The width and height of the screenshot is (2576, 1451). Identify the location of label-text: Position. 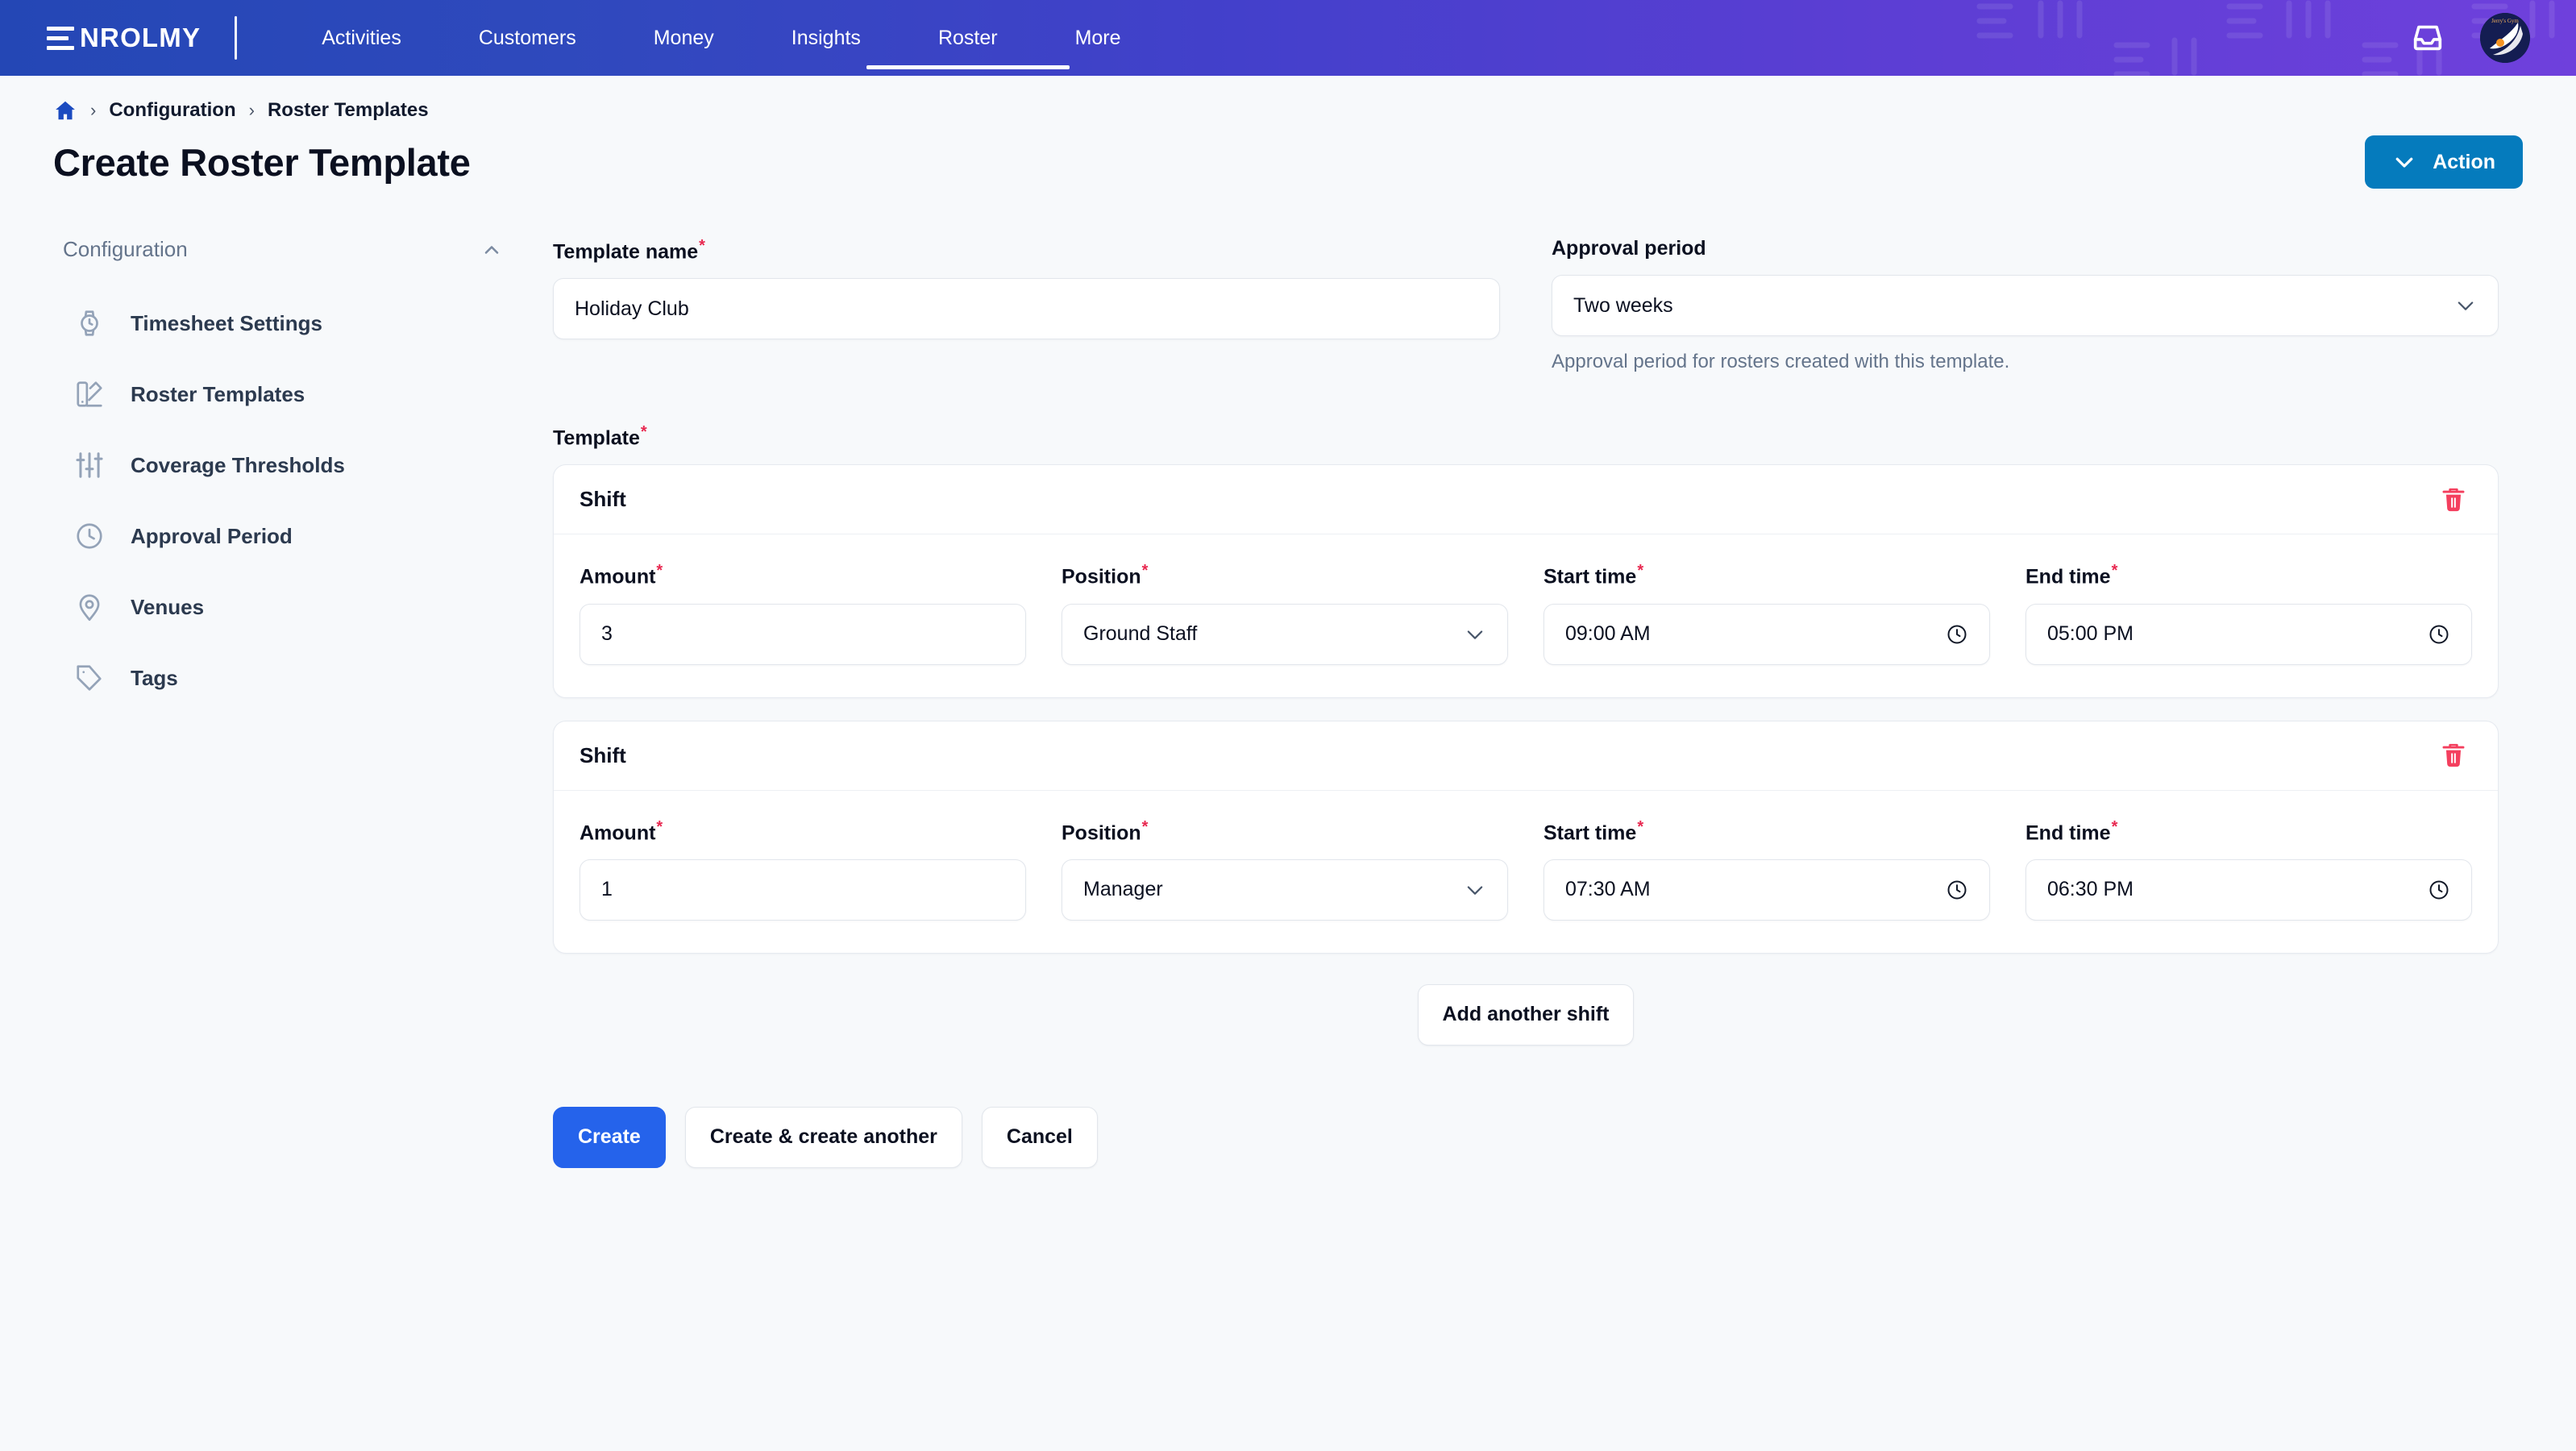
(1101, 576).